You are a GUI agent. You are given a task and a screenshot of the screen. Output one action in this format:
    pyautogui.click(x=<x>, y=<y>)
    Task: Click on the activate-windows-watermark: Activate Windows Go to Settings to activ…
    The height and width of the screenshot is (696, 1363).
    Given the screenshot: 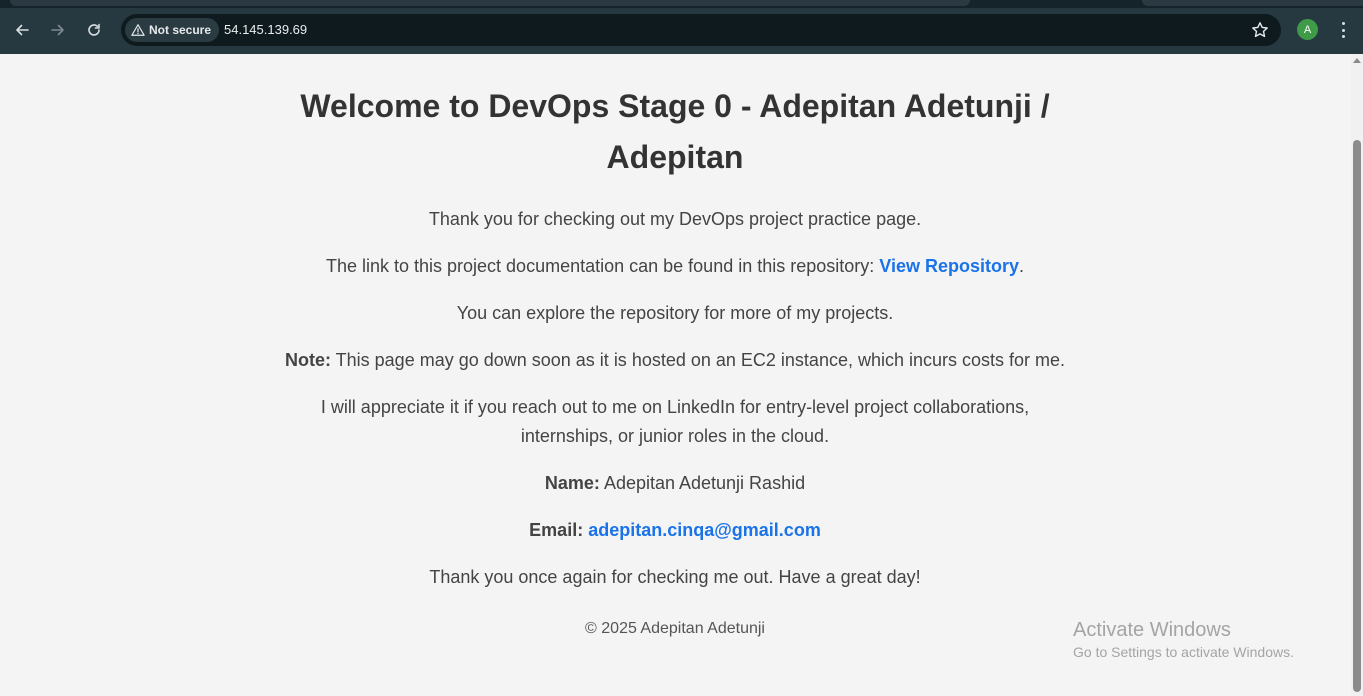 What is the action you would take?
    pyautogui.click(x=1183, y=641)
    